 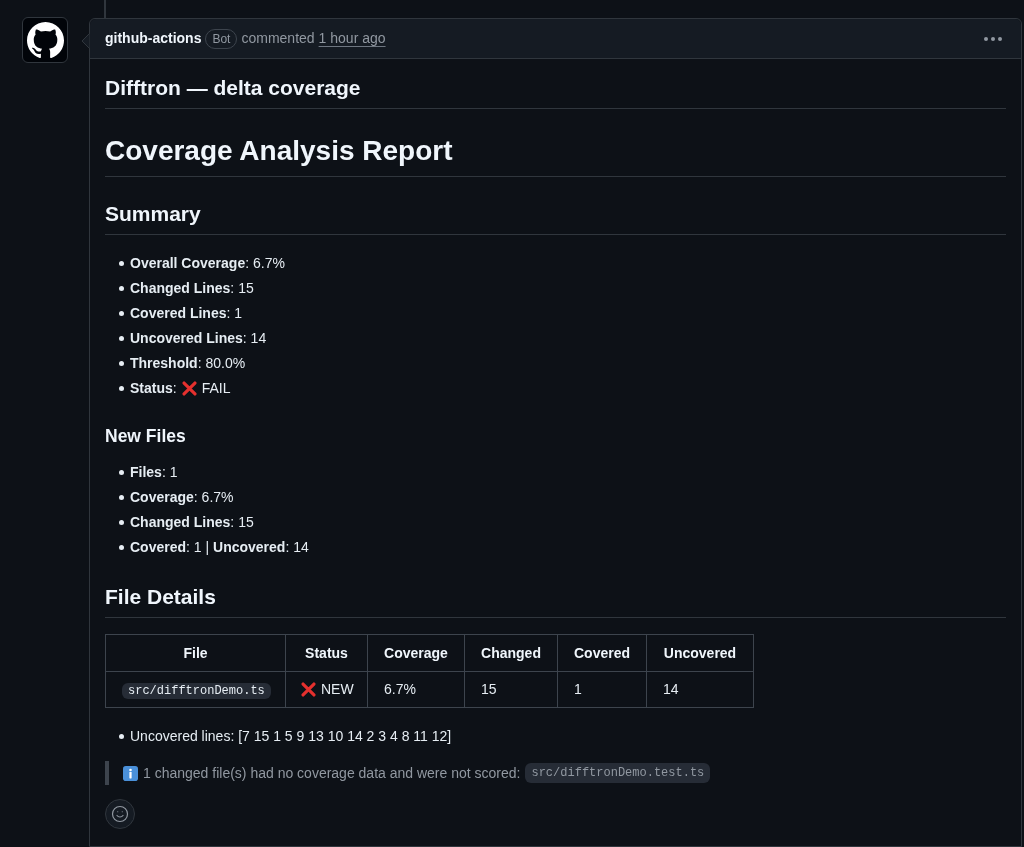 I want to click on add-reaction-button, so click(x=120, y=814).